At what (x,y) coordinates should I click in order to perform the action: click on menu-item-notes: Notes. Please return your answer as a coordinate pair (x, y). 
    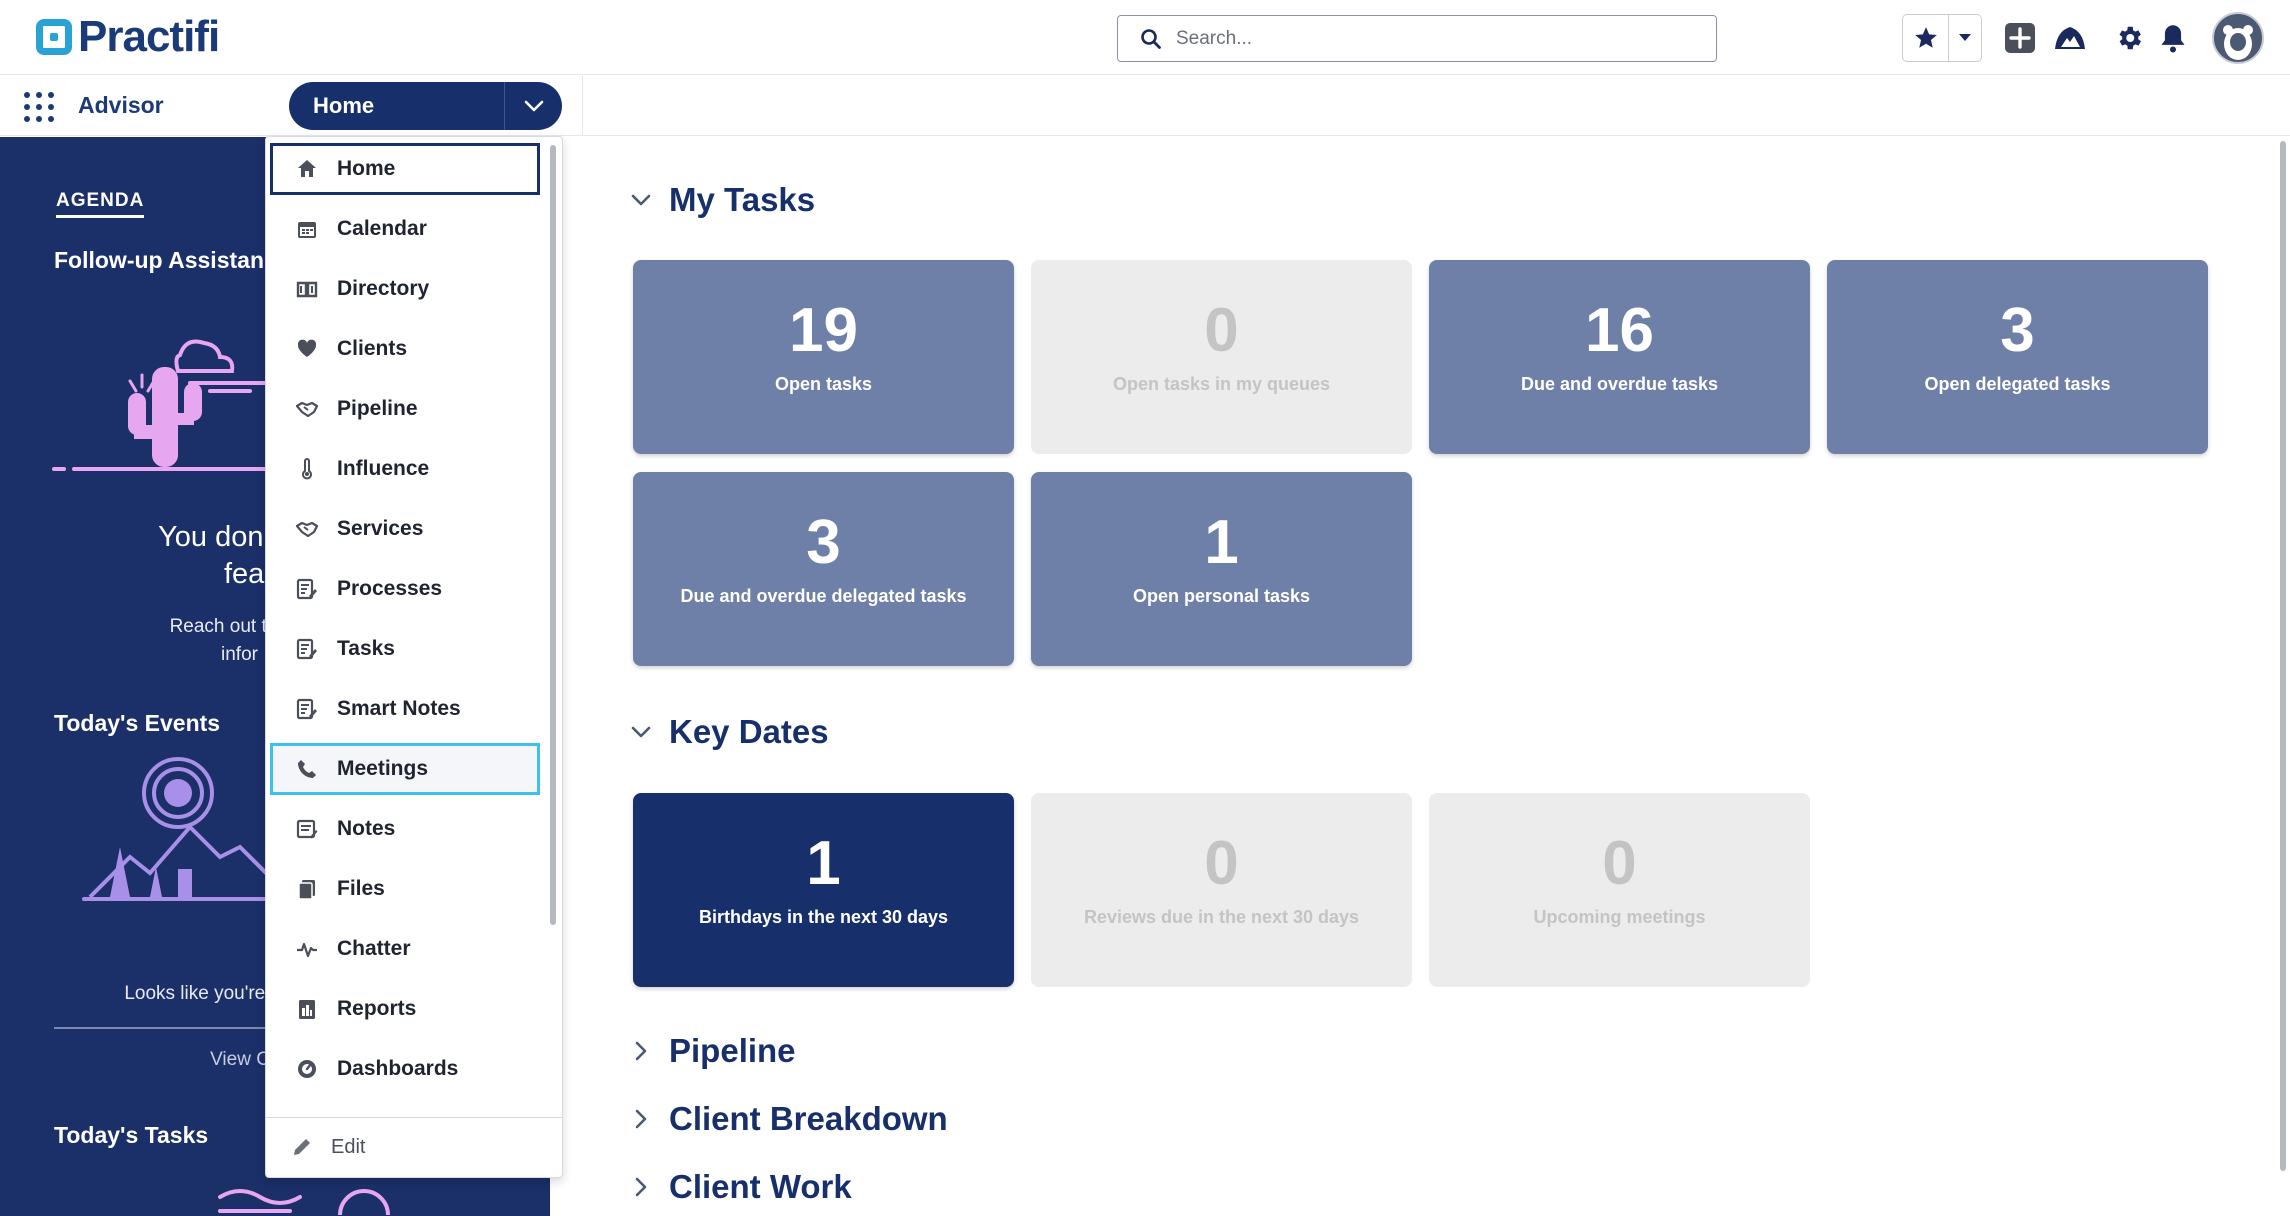
    Looking at the image, I should click on (405, 829).